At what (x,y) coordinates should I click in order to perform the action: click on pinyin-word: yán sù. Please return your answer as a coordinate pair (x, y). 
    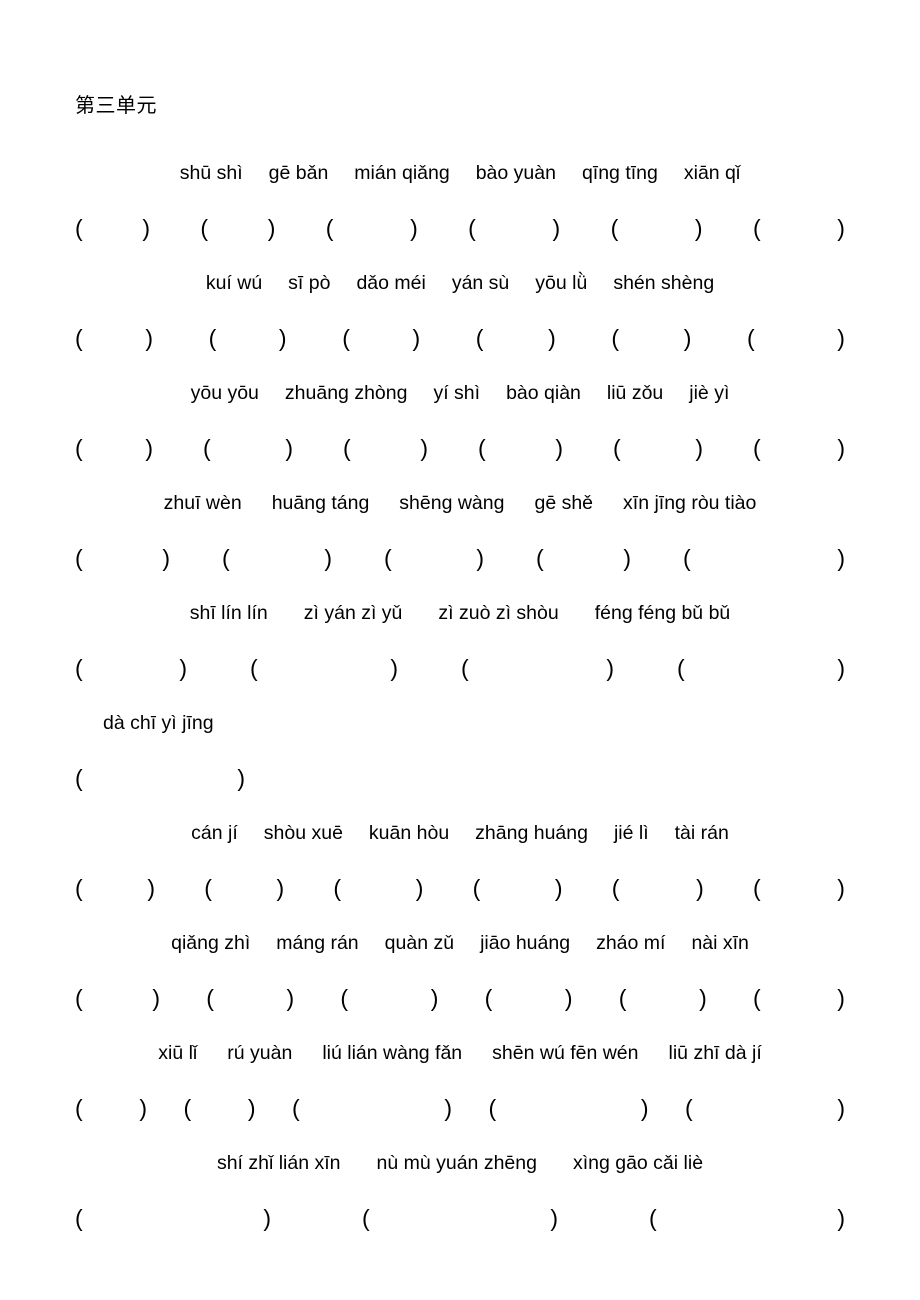
    Looking at the image, I should click on (480, 283).